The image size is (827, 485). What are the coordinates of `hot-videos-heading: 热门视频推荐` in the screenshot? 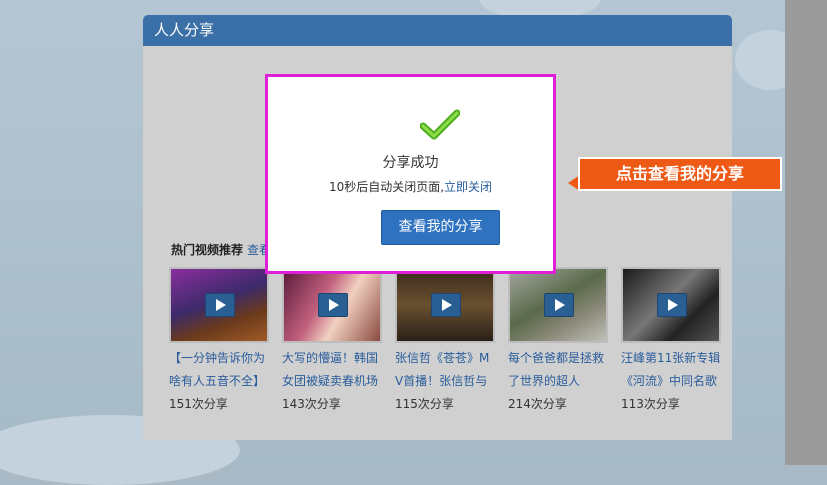 It's located at (207, 250).